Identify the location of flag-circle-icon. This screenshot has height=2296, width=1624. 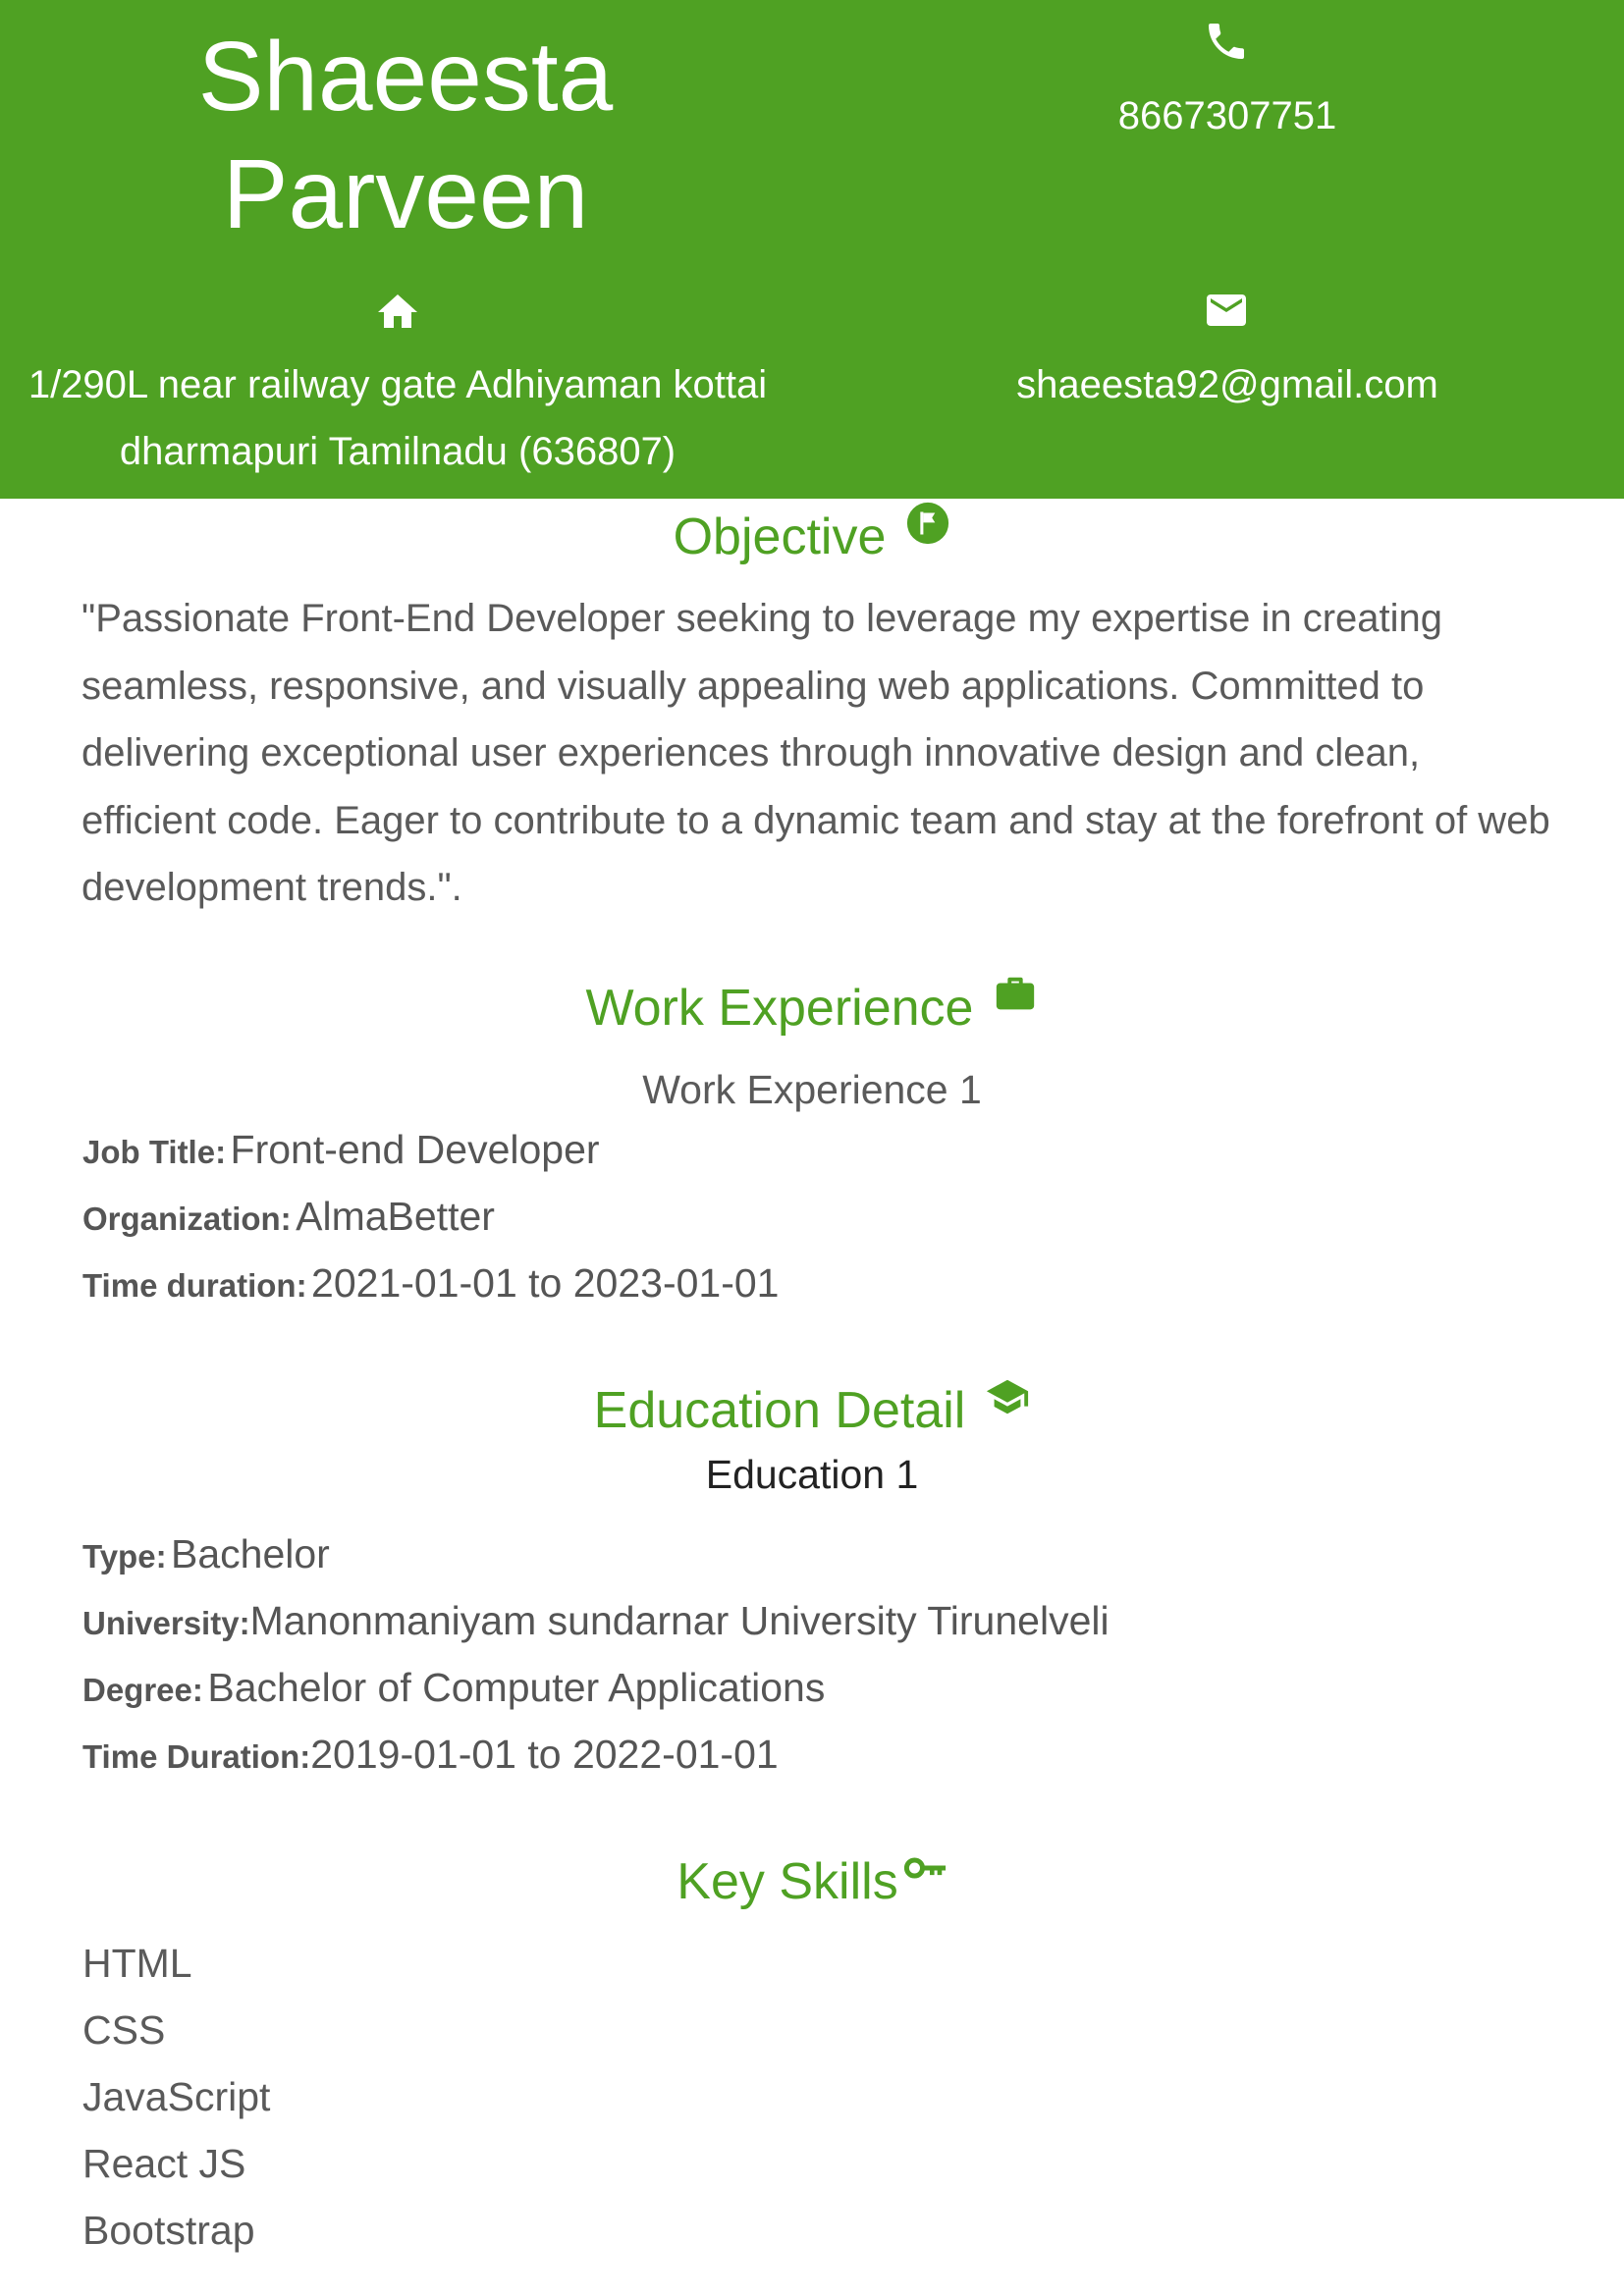
(927, 523).